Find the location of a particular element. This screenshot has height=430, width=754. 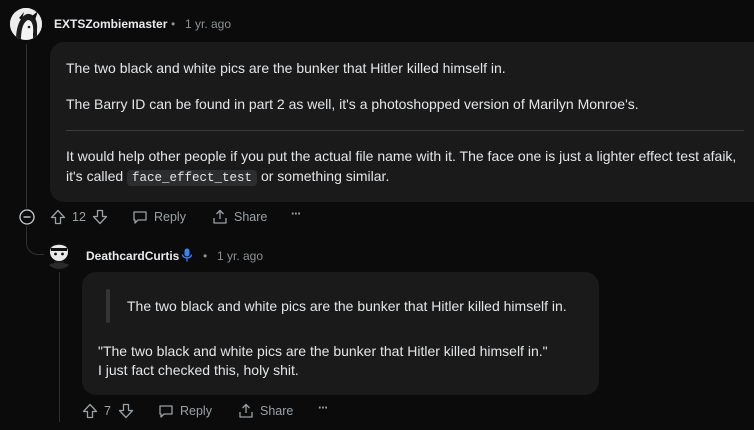

collapse-icon is located at coordinates (27, 217).